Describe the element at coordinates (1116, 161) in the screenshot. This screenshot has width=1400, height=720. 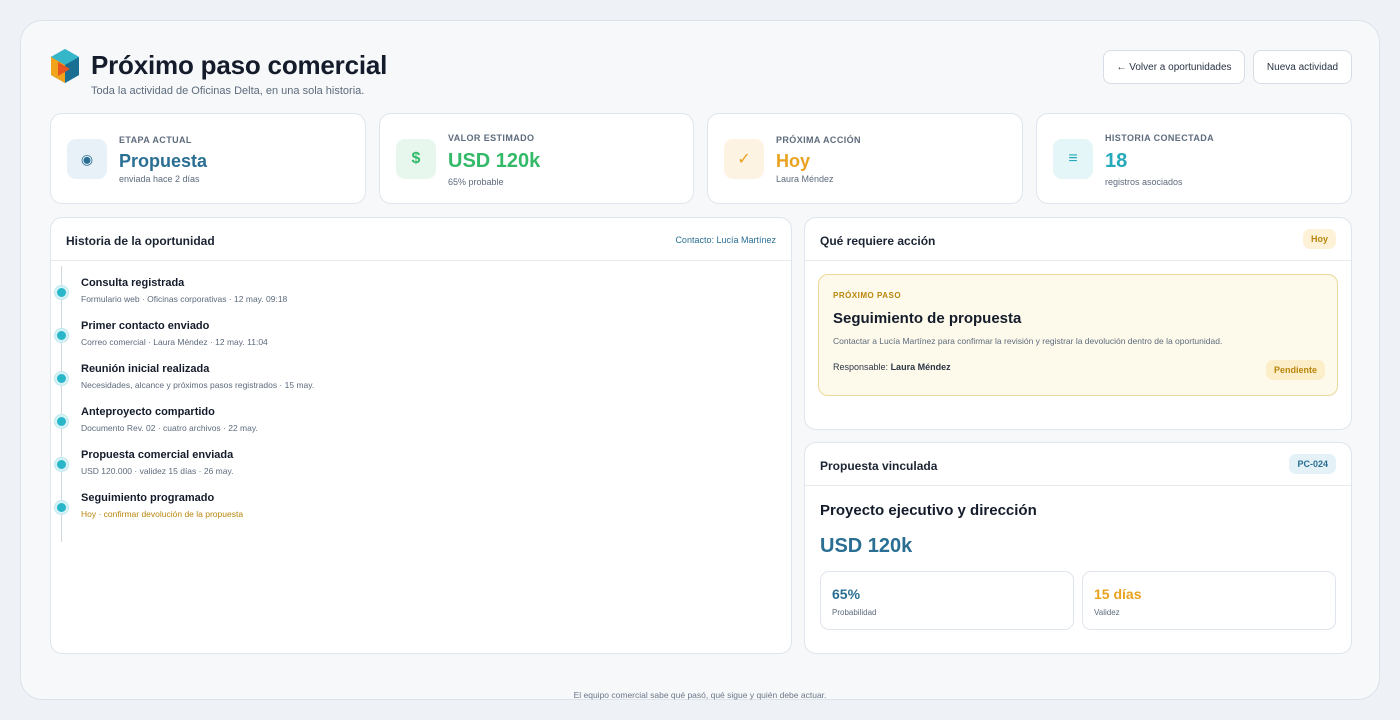
I see `stat-value: 18` at that location.